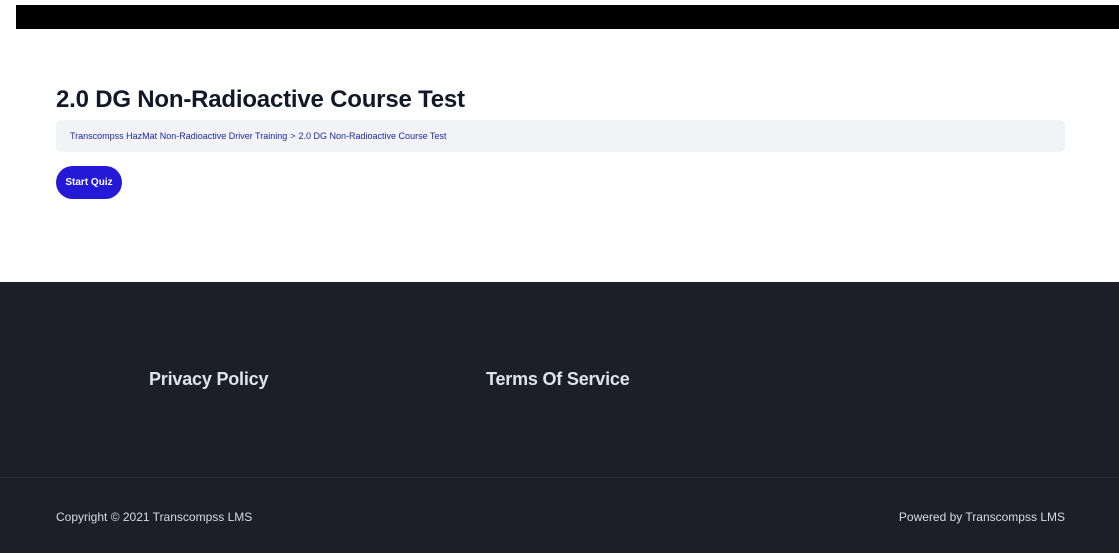  I want to click on copyright-text: Copyright © 2021 Transcompss LMS, so click(154, 517).